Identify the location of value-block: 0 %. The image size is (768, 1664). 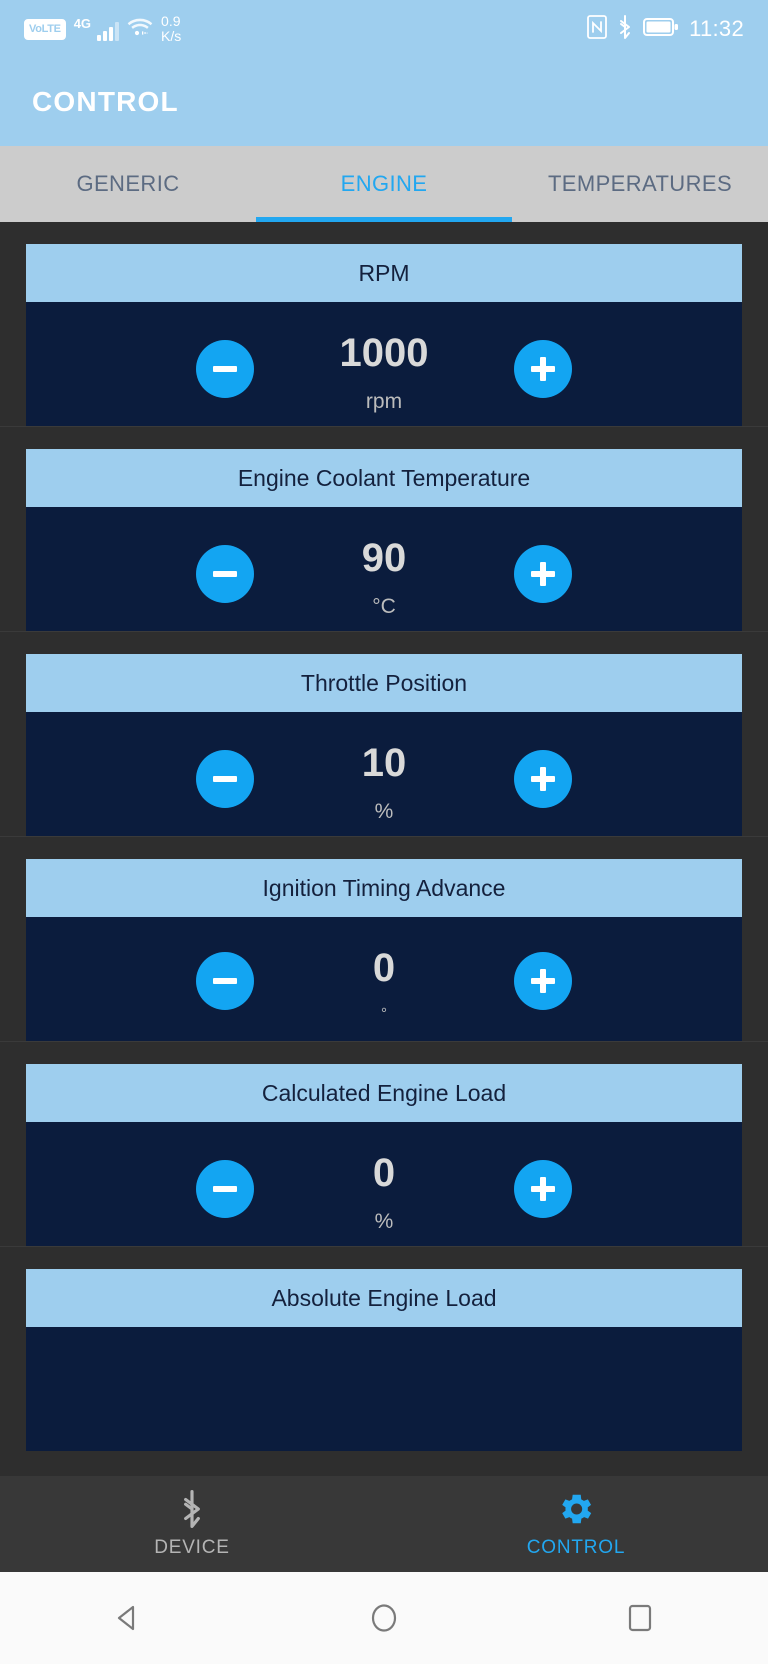
(384, 1189).